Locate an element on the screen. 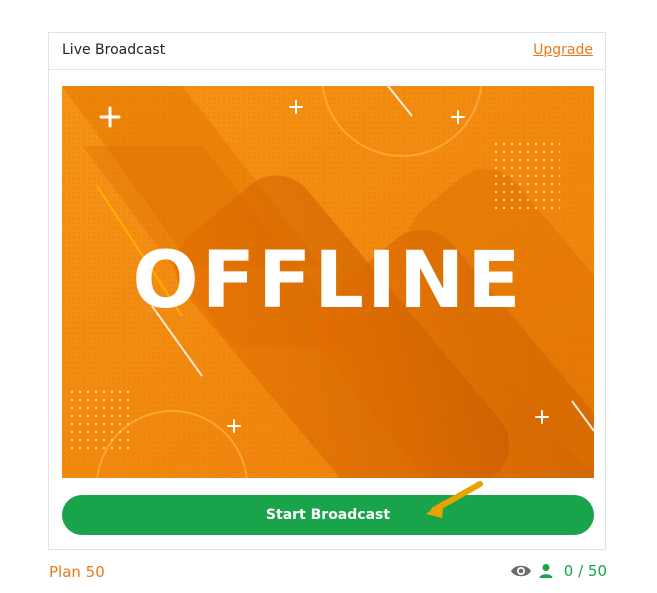 Image resolution: width=657 pixels, height=593 pixels. arrow-icon is located at coordinates (454, 499).